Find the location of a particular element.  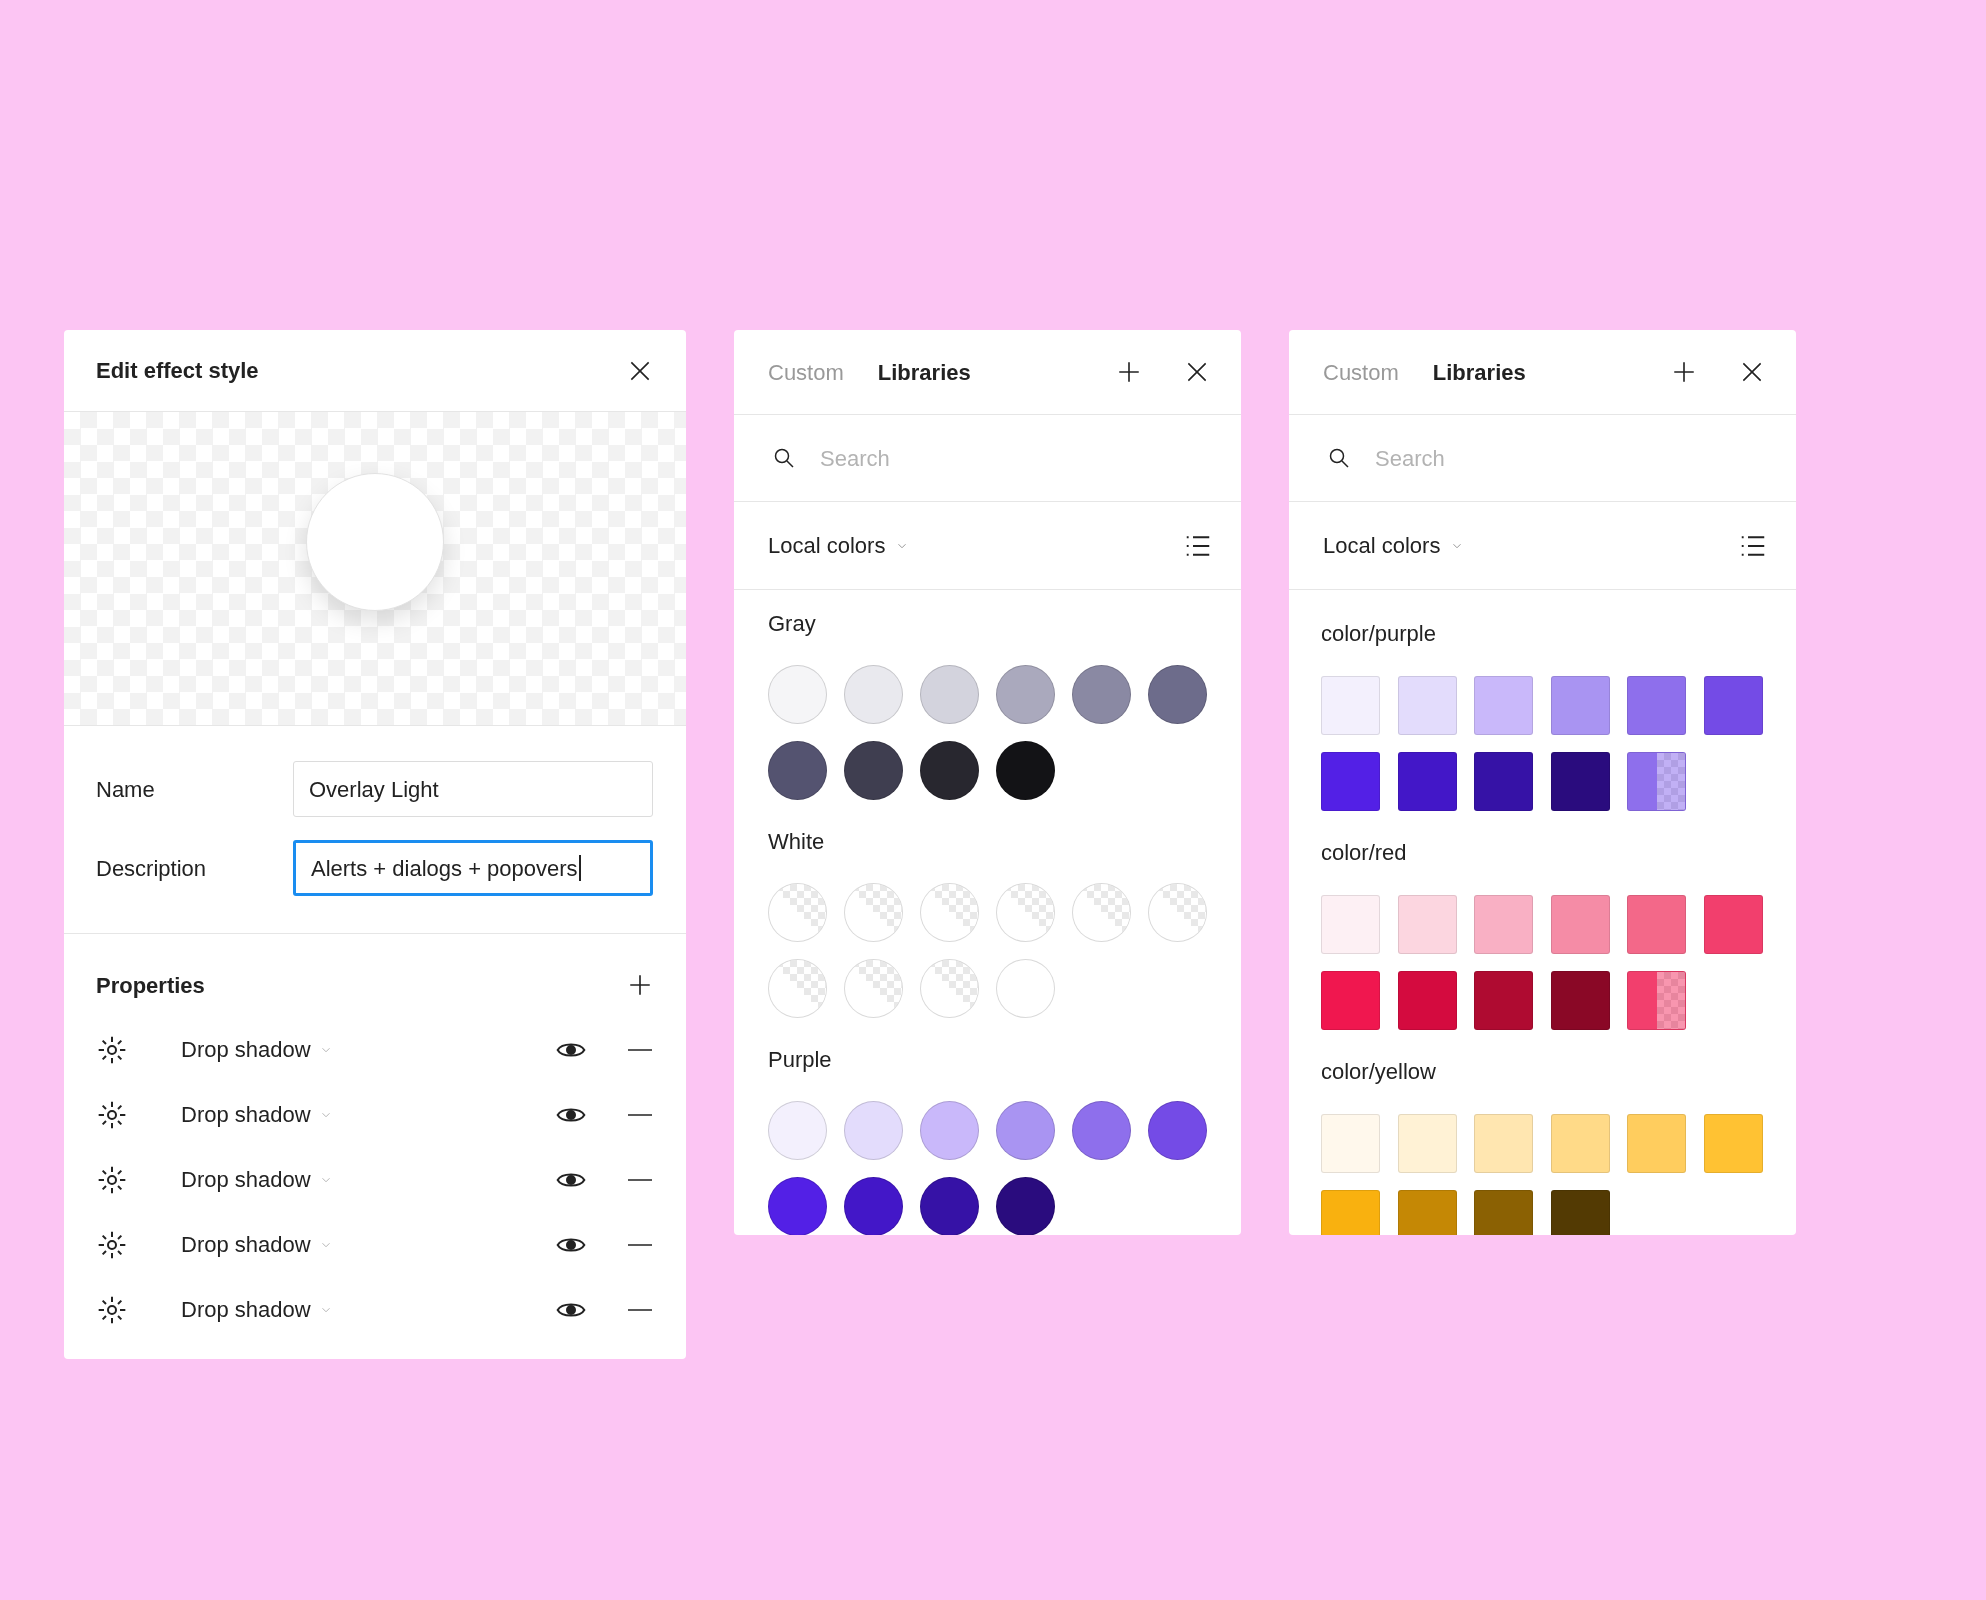

group-label: color/yellow is located at coordinates (1379, 1072).